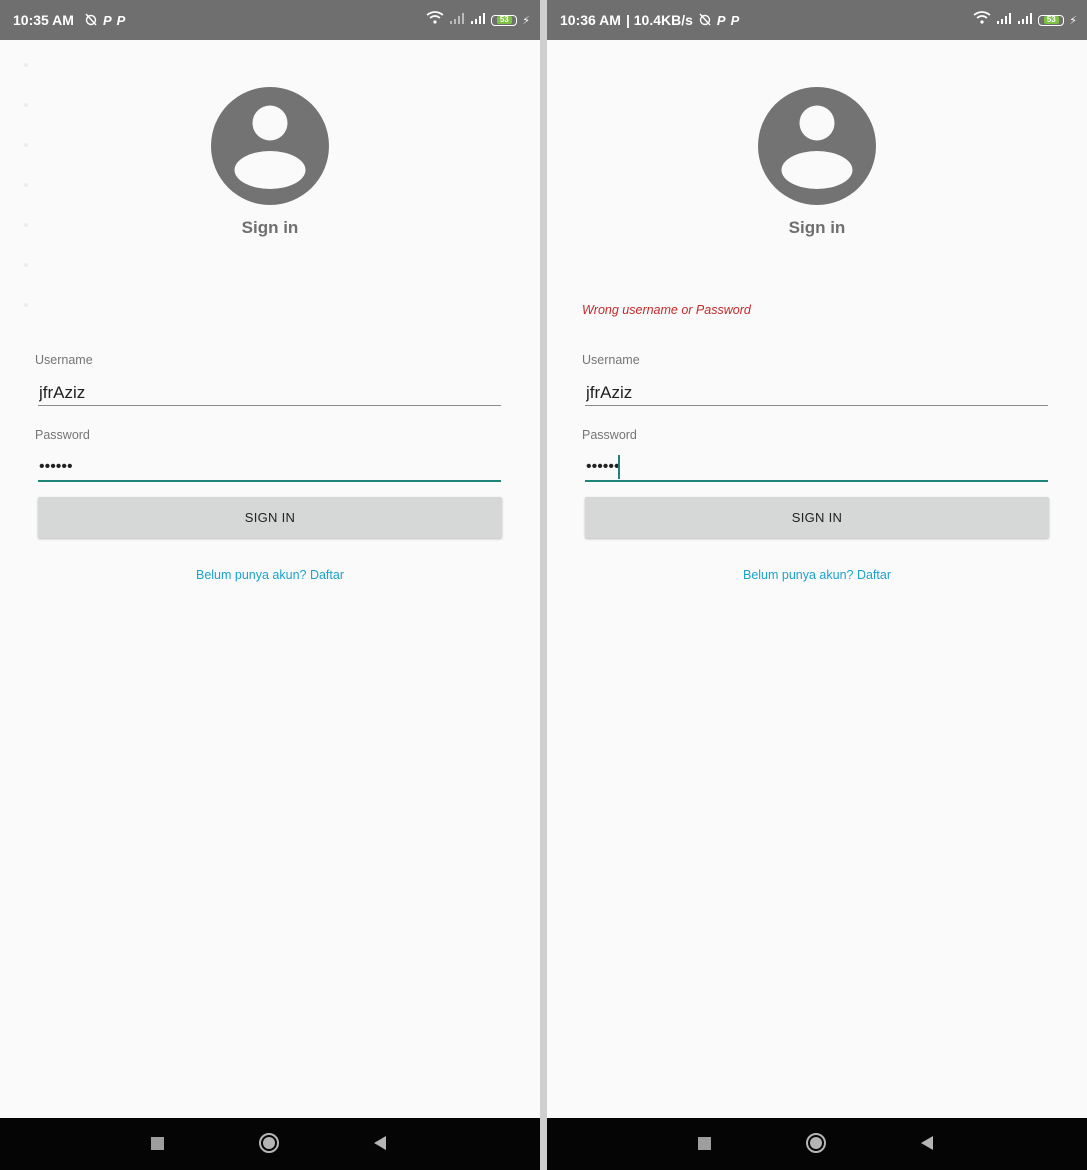 The image size is (1087, 1170). What do you see at coordinates (43, 20) in the screenshot?
I see `status-time: 10:35 AM` at bounding box center [43, 20].